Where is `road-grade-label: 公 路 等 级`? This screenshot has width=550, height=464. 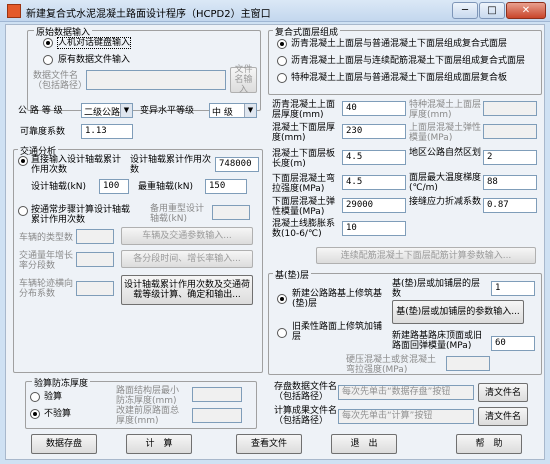 road-grade-label: 公 路 等 级 is located at coordinates (40, 111).